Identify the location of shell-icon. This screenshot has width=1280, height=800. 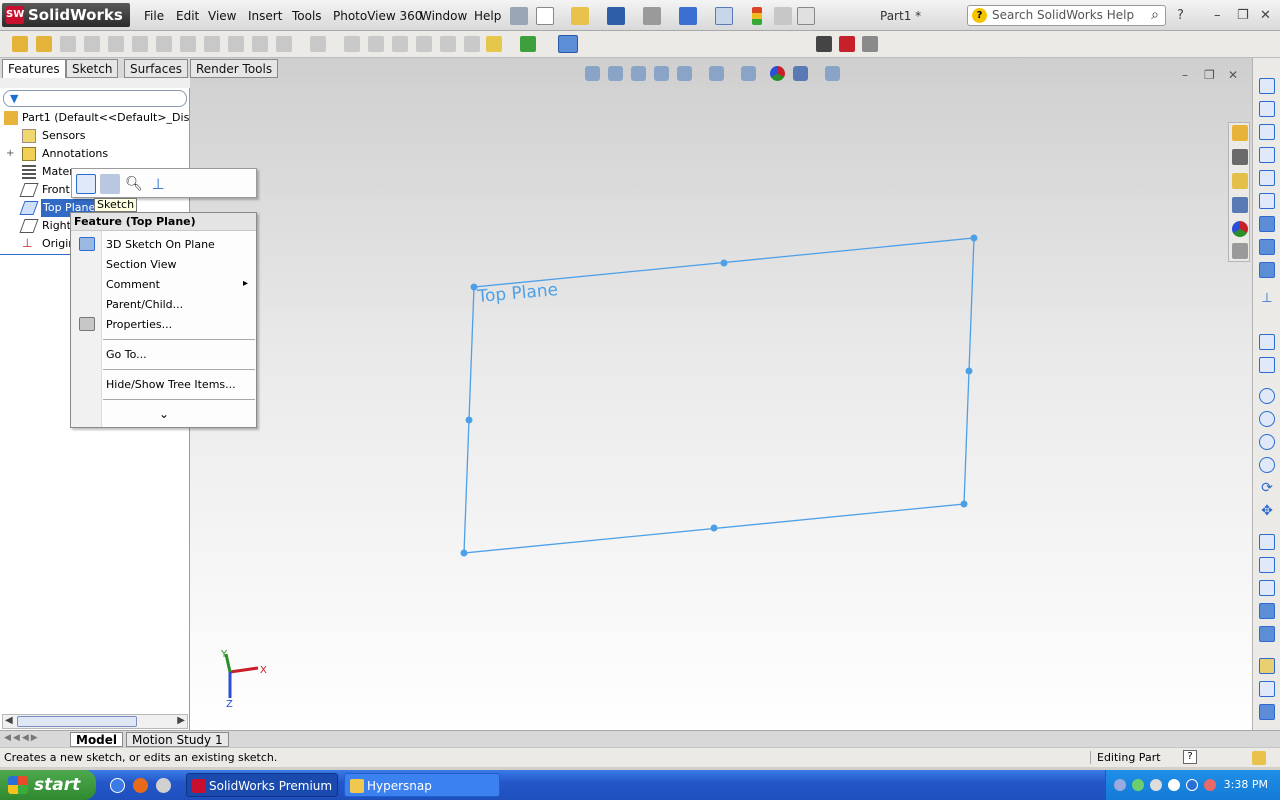
(400, 44).